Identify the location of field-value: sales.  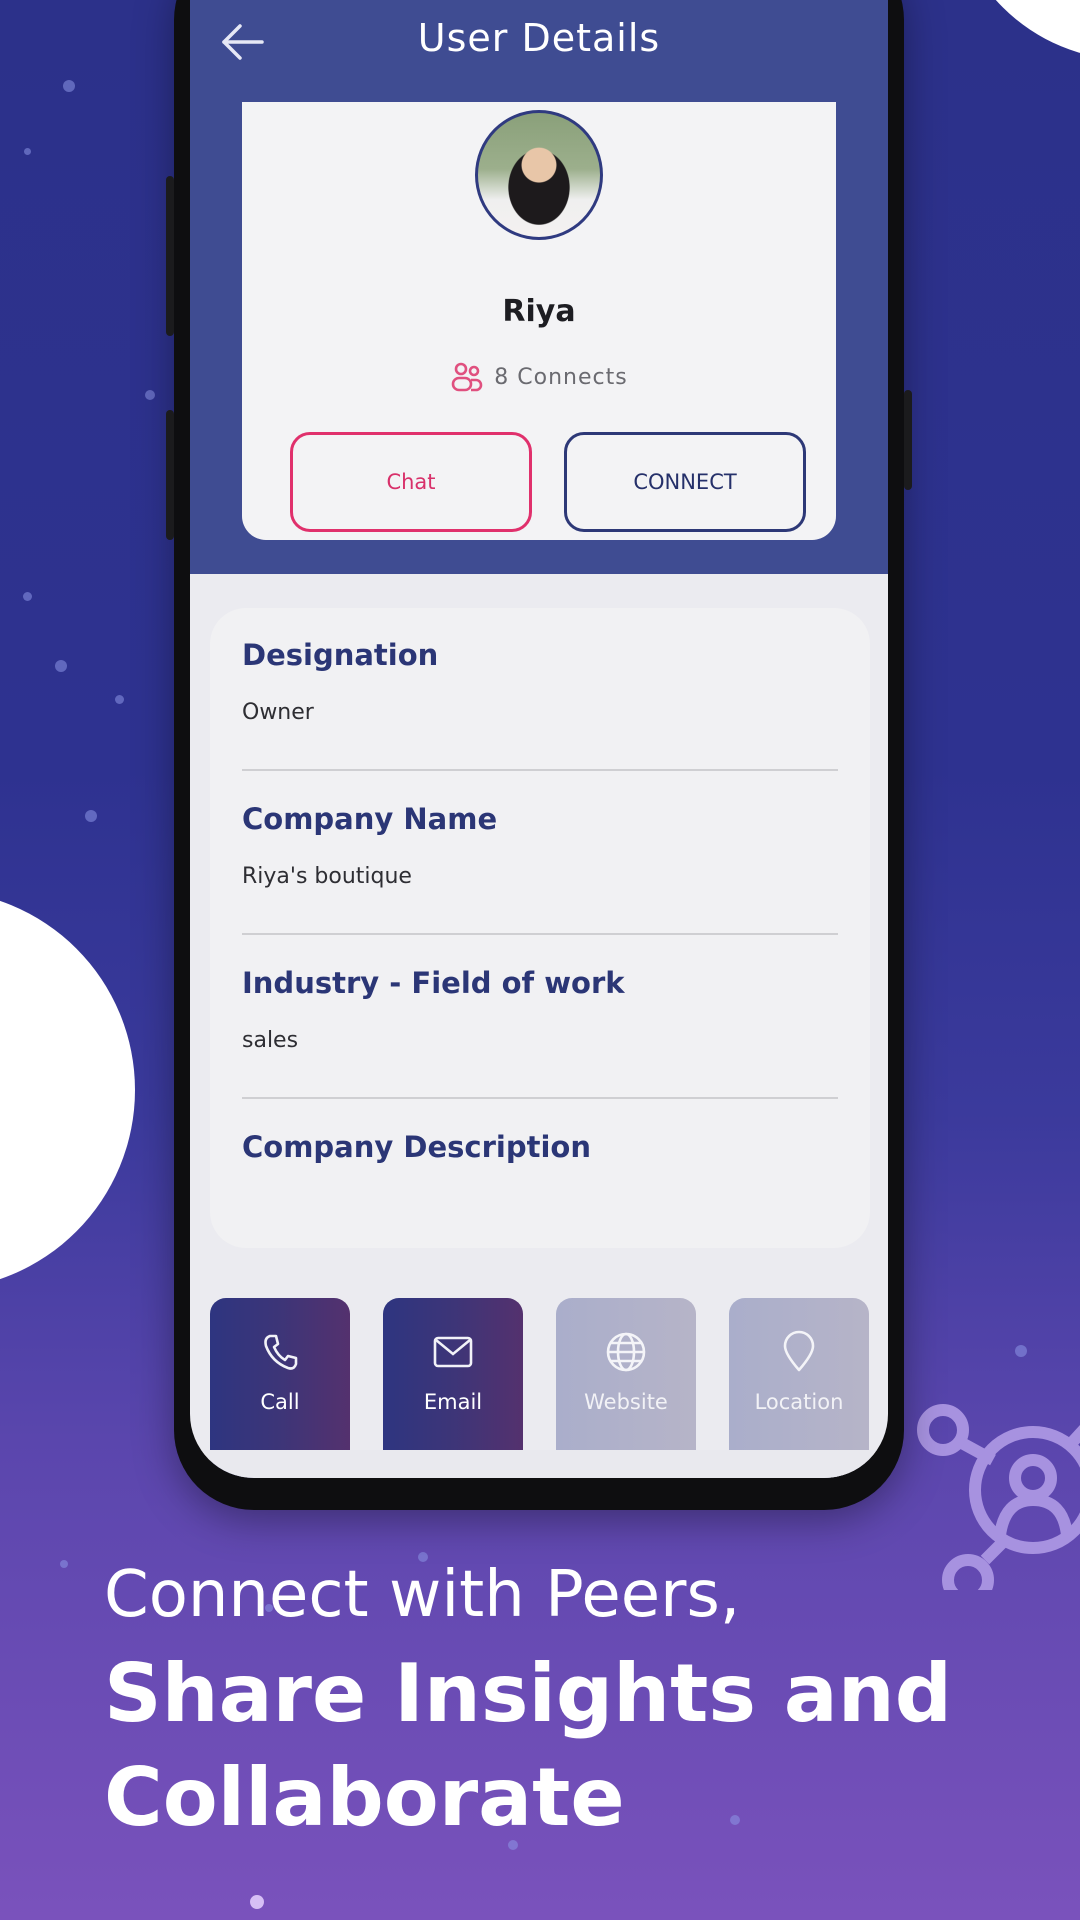
(270, 1040).